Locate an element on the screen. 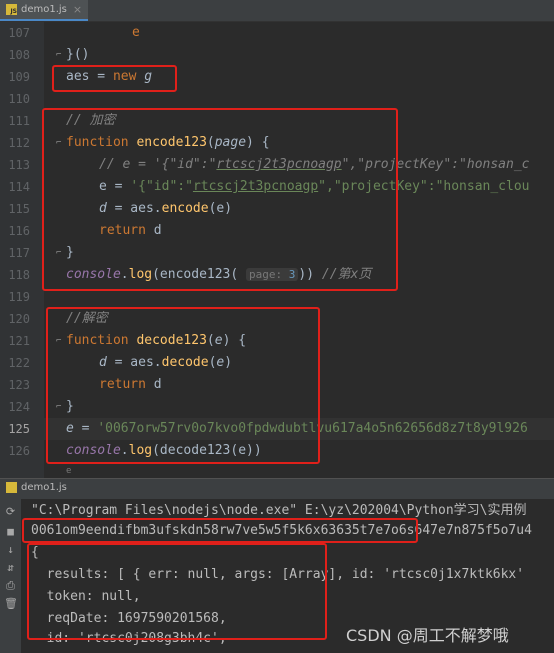  run-tab-demo1: demo1.js is located at coordinates (36, 487).